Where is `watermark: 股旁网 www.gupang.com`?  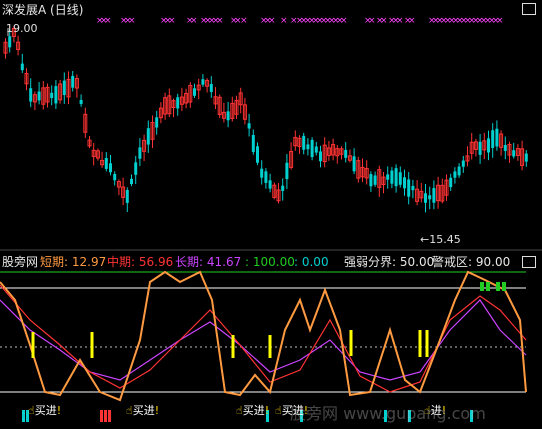
watermark: 股旁网 www.gupang.com is located at coordinates (388, 413).